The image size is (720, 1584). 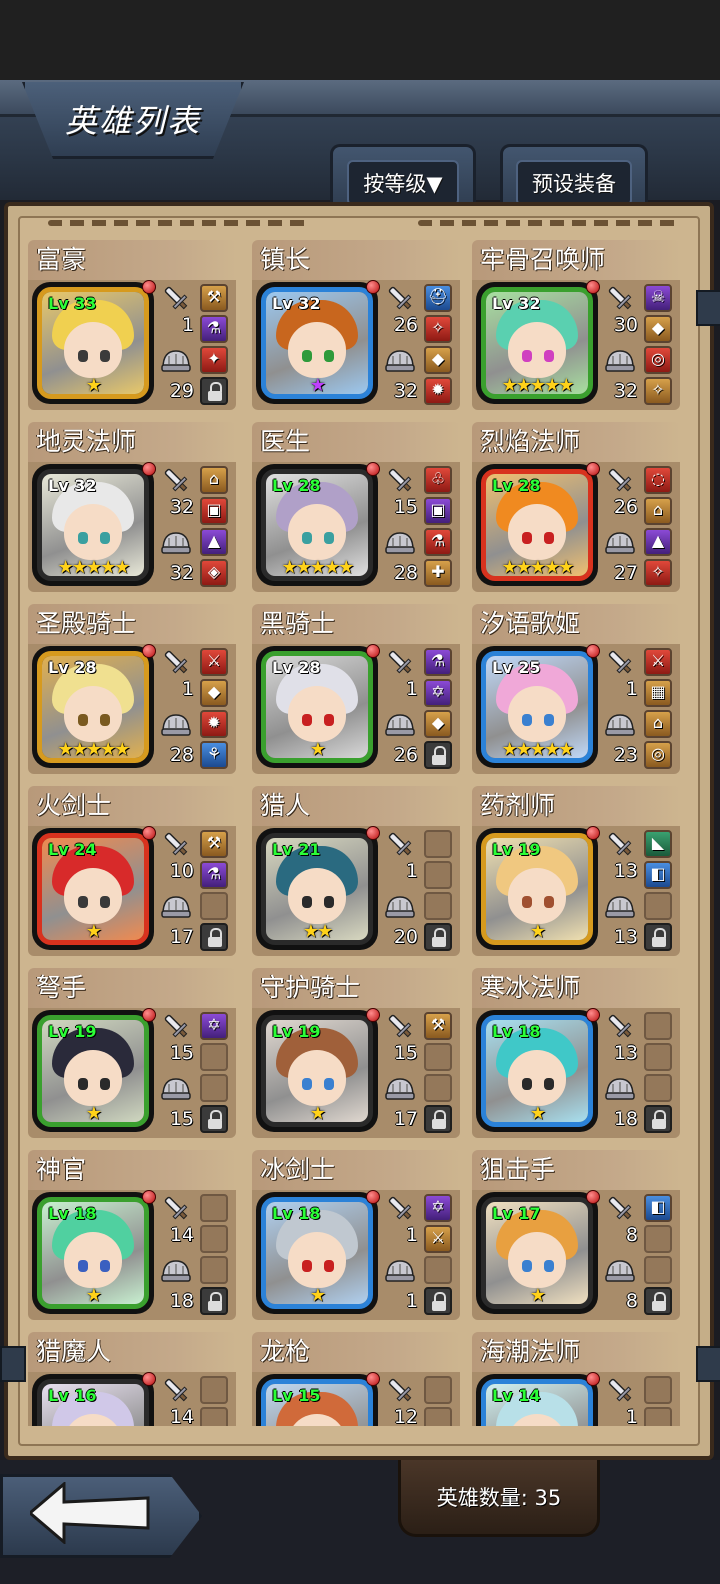 I want to click on hero-card: 烈焰法师 Lv 28 ★★★★★ 26 27 ◌ ⌂ ▲ ✧, so click(x=576, y=507).